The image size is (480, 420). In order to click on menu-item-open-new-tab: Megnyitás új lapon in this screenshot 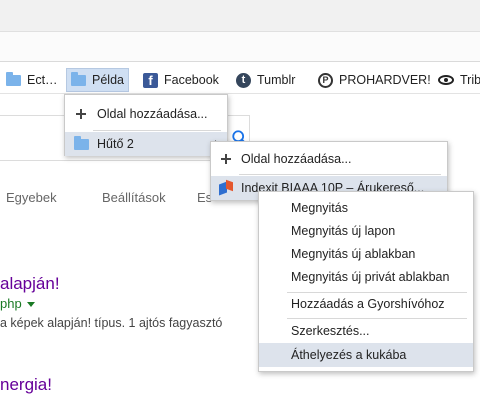, I will do `click(366, 231)`.